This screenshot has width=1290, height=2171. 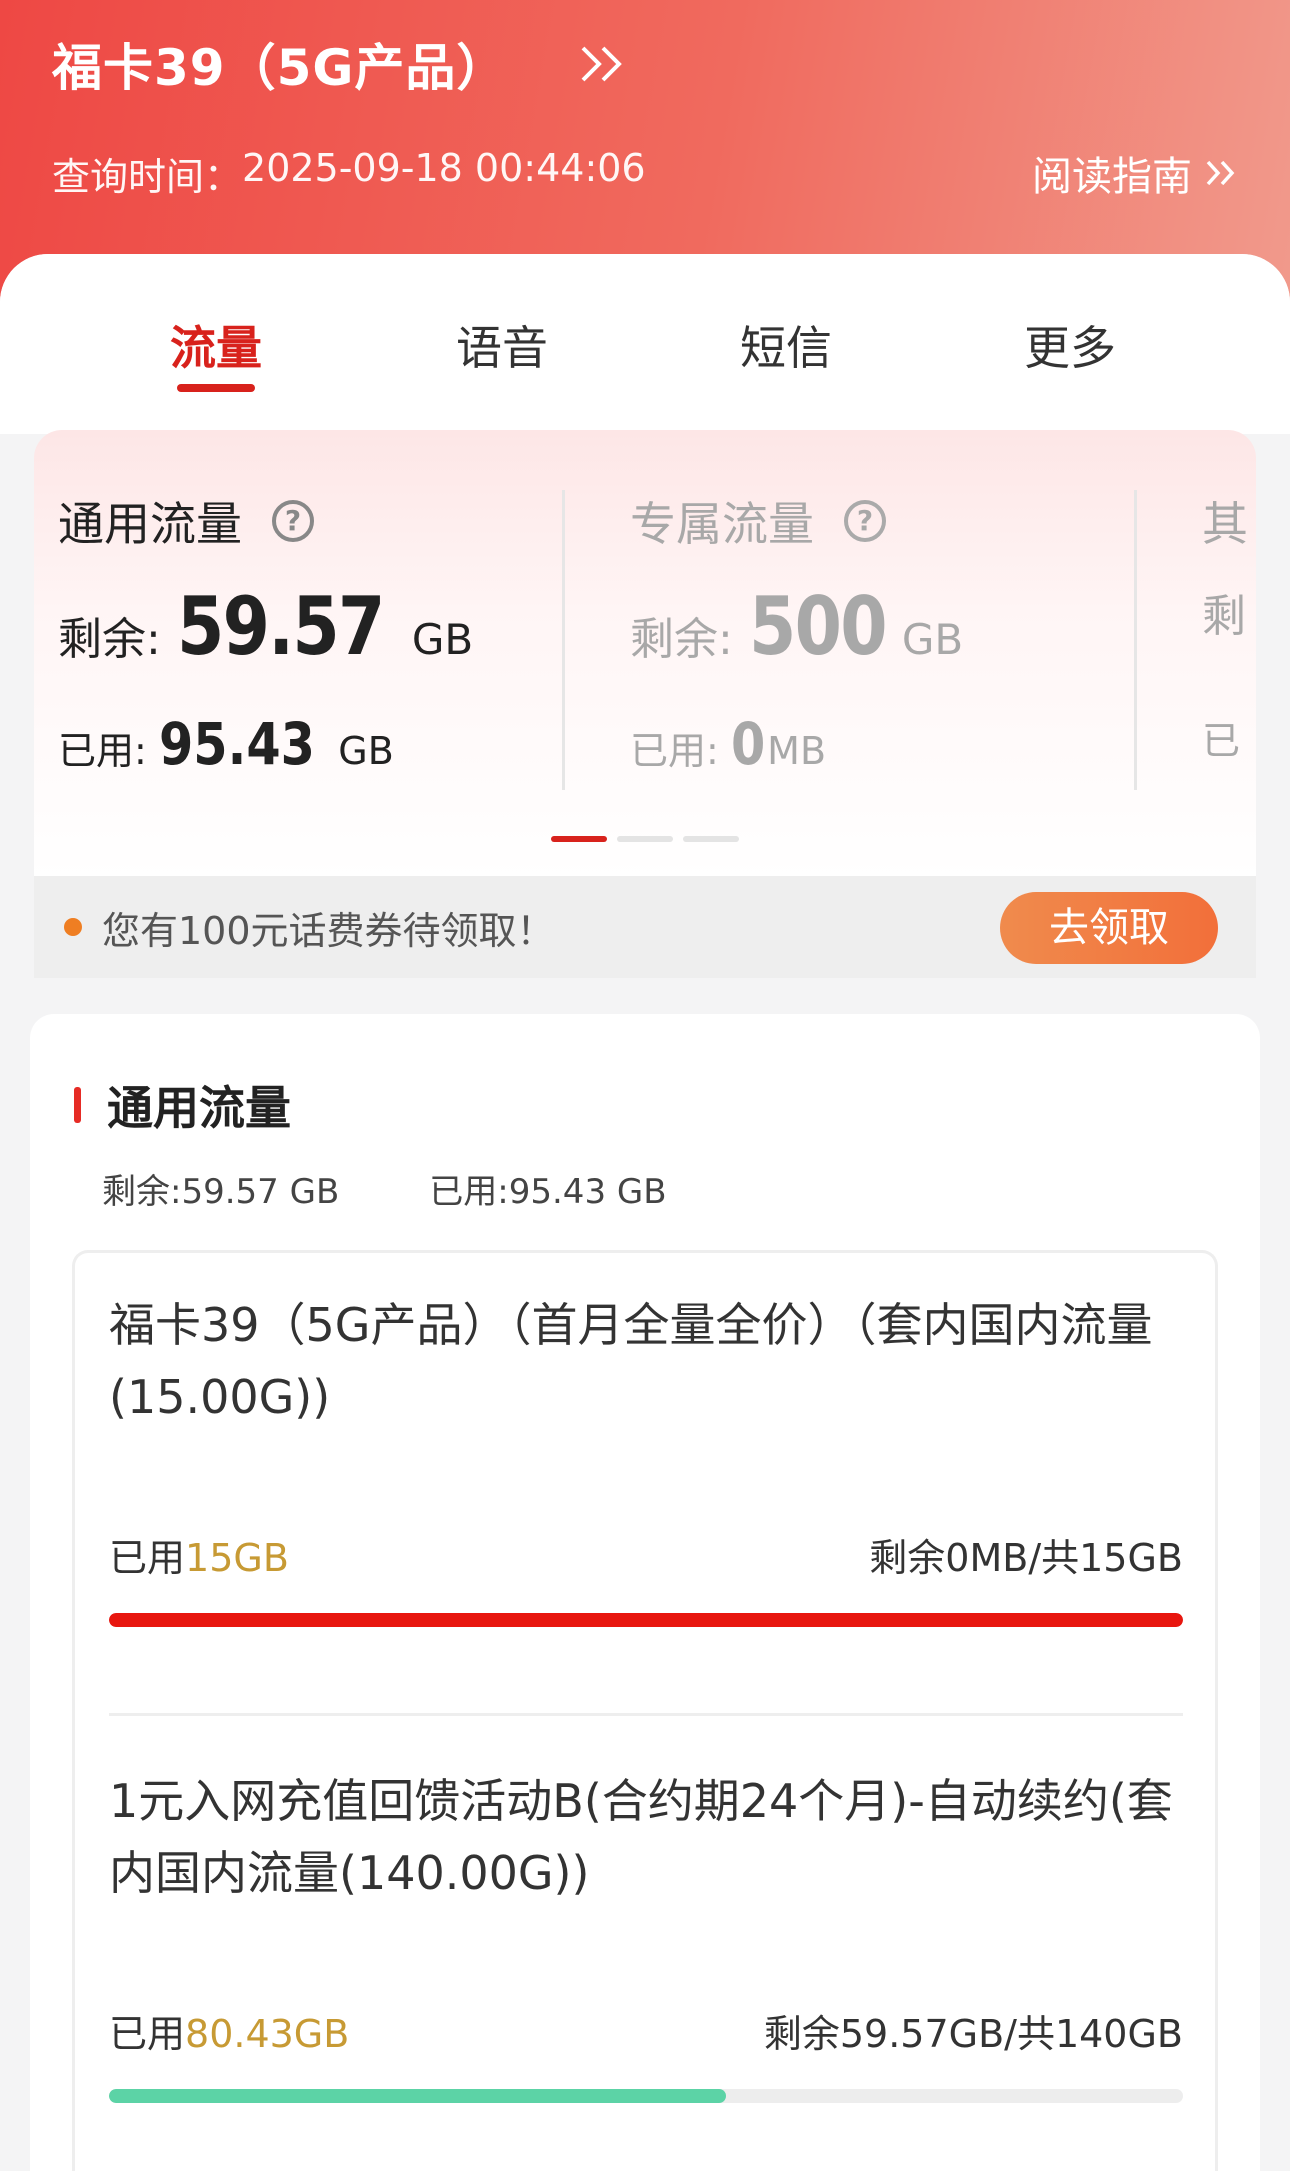 I want to click on used-label: 已, so click(x=1221, y=741).